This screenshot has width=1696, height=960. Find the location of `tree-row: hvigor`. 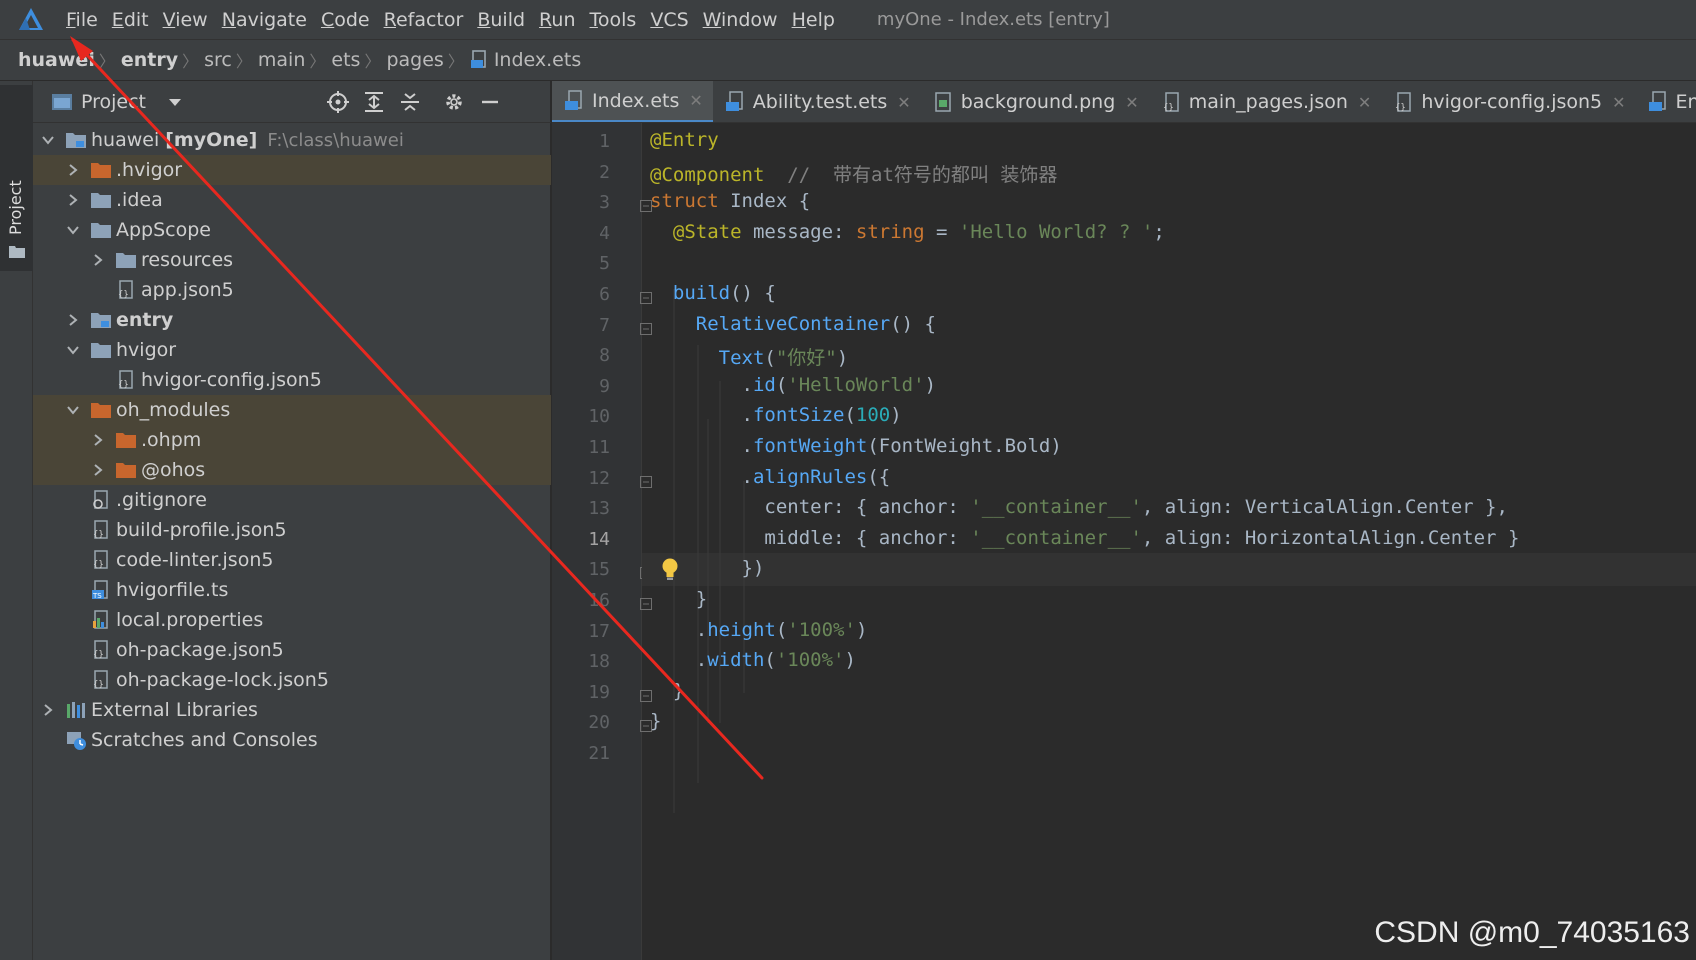

tree-row: hvigor is located at coordinates (292, 350).